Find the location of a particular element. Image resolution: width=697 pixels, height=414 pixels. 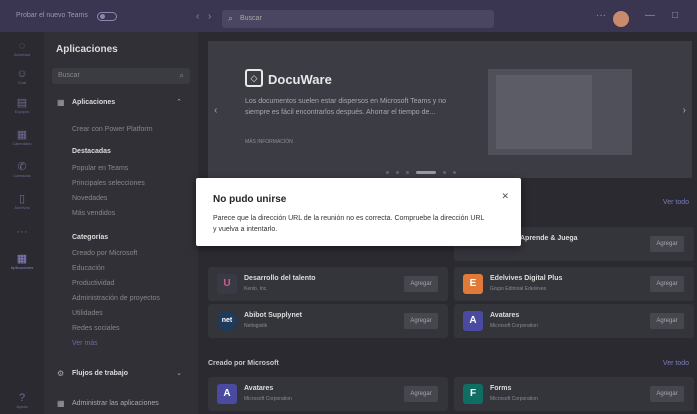

rail-apps-label: Aplicaciones is located at coordinates (22, 267).